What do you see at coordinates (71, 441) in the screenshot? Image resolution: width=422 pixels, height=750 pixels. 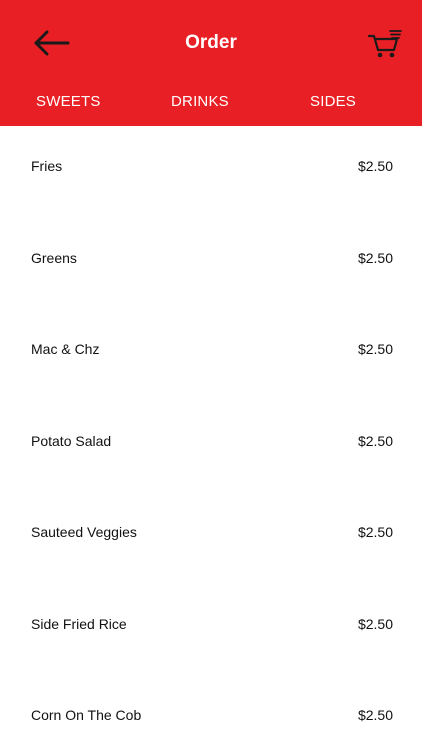 I see `item-name: Potato Salad` at bounding box center [71, 441].